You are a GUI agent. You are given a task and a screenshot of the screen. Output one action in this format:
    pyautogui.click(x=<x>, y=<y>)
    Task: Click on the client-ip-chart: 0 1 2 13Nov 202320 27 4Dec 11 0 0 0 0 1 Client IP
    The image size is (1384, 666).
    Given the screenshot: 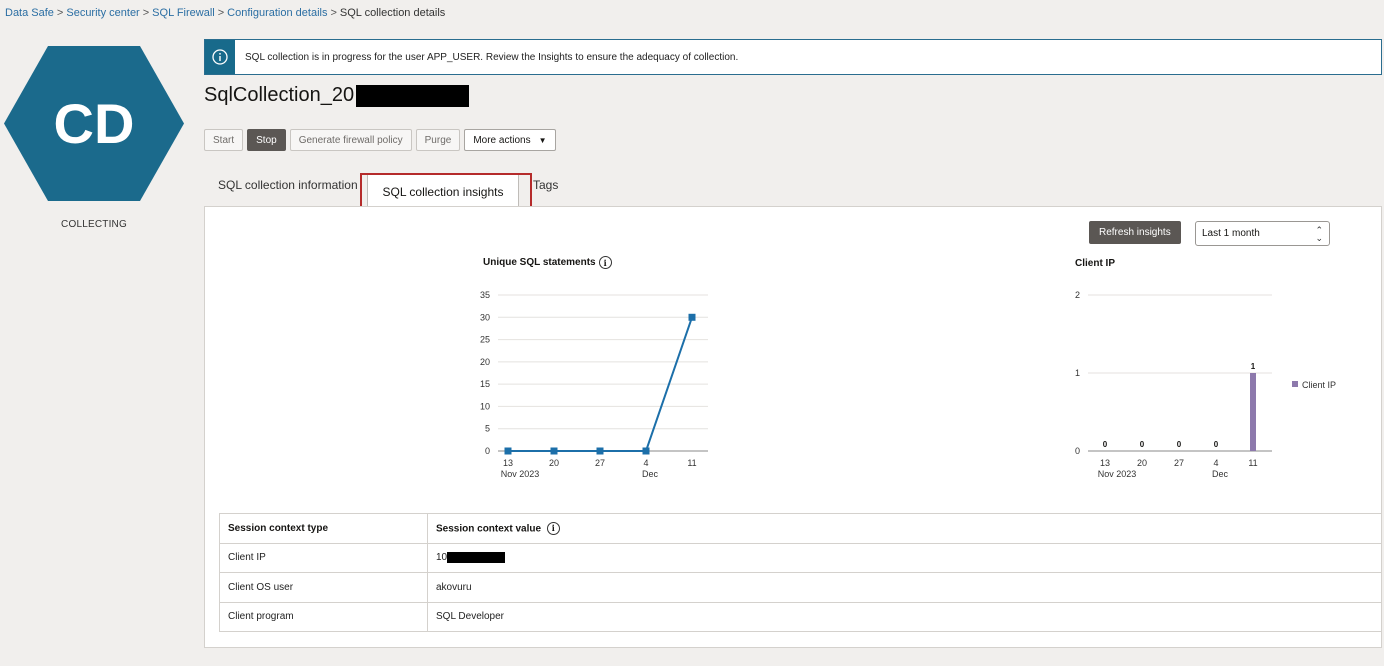 What is the action you would take?
    pyautogui.click(x=1205, y=384)
    